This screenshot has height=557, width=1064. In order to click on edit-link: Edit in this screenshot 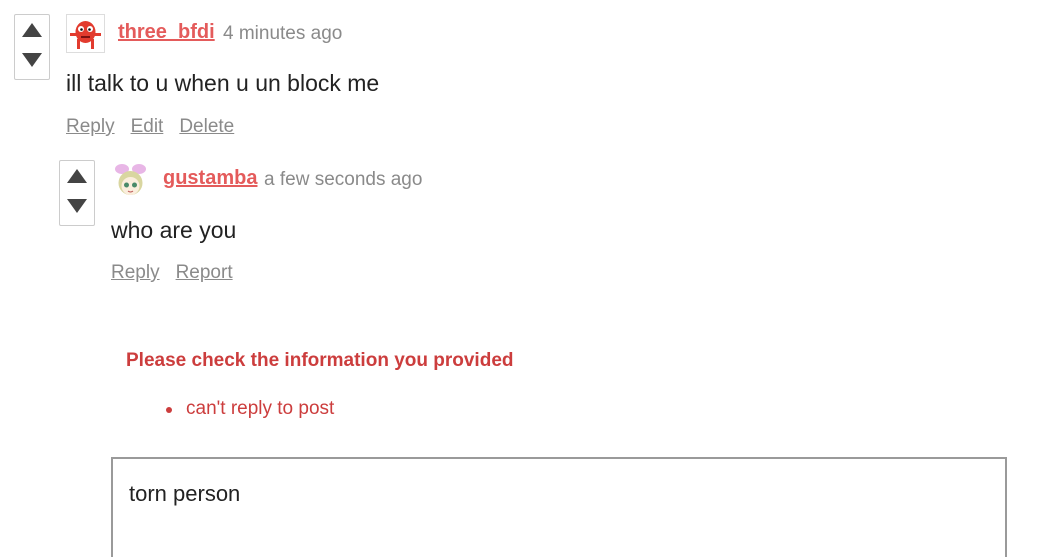, I will do `click(147, 126)`.